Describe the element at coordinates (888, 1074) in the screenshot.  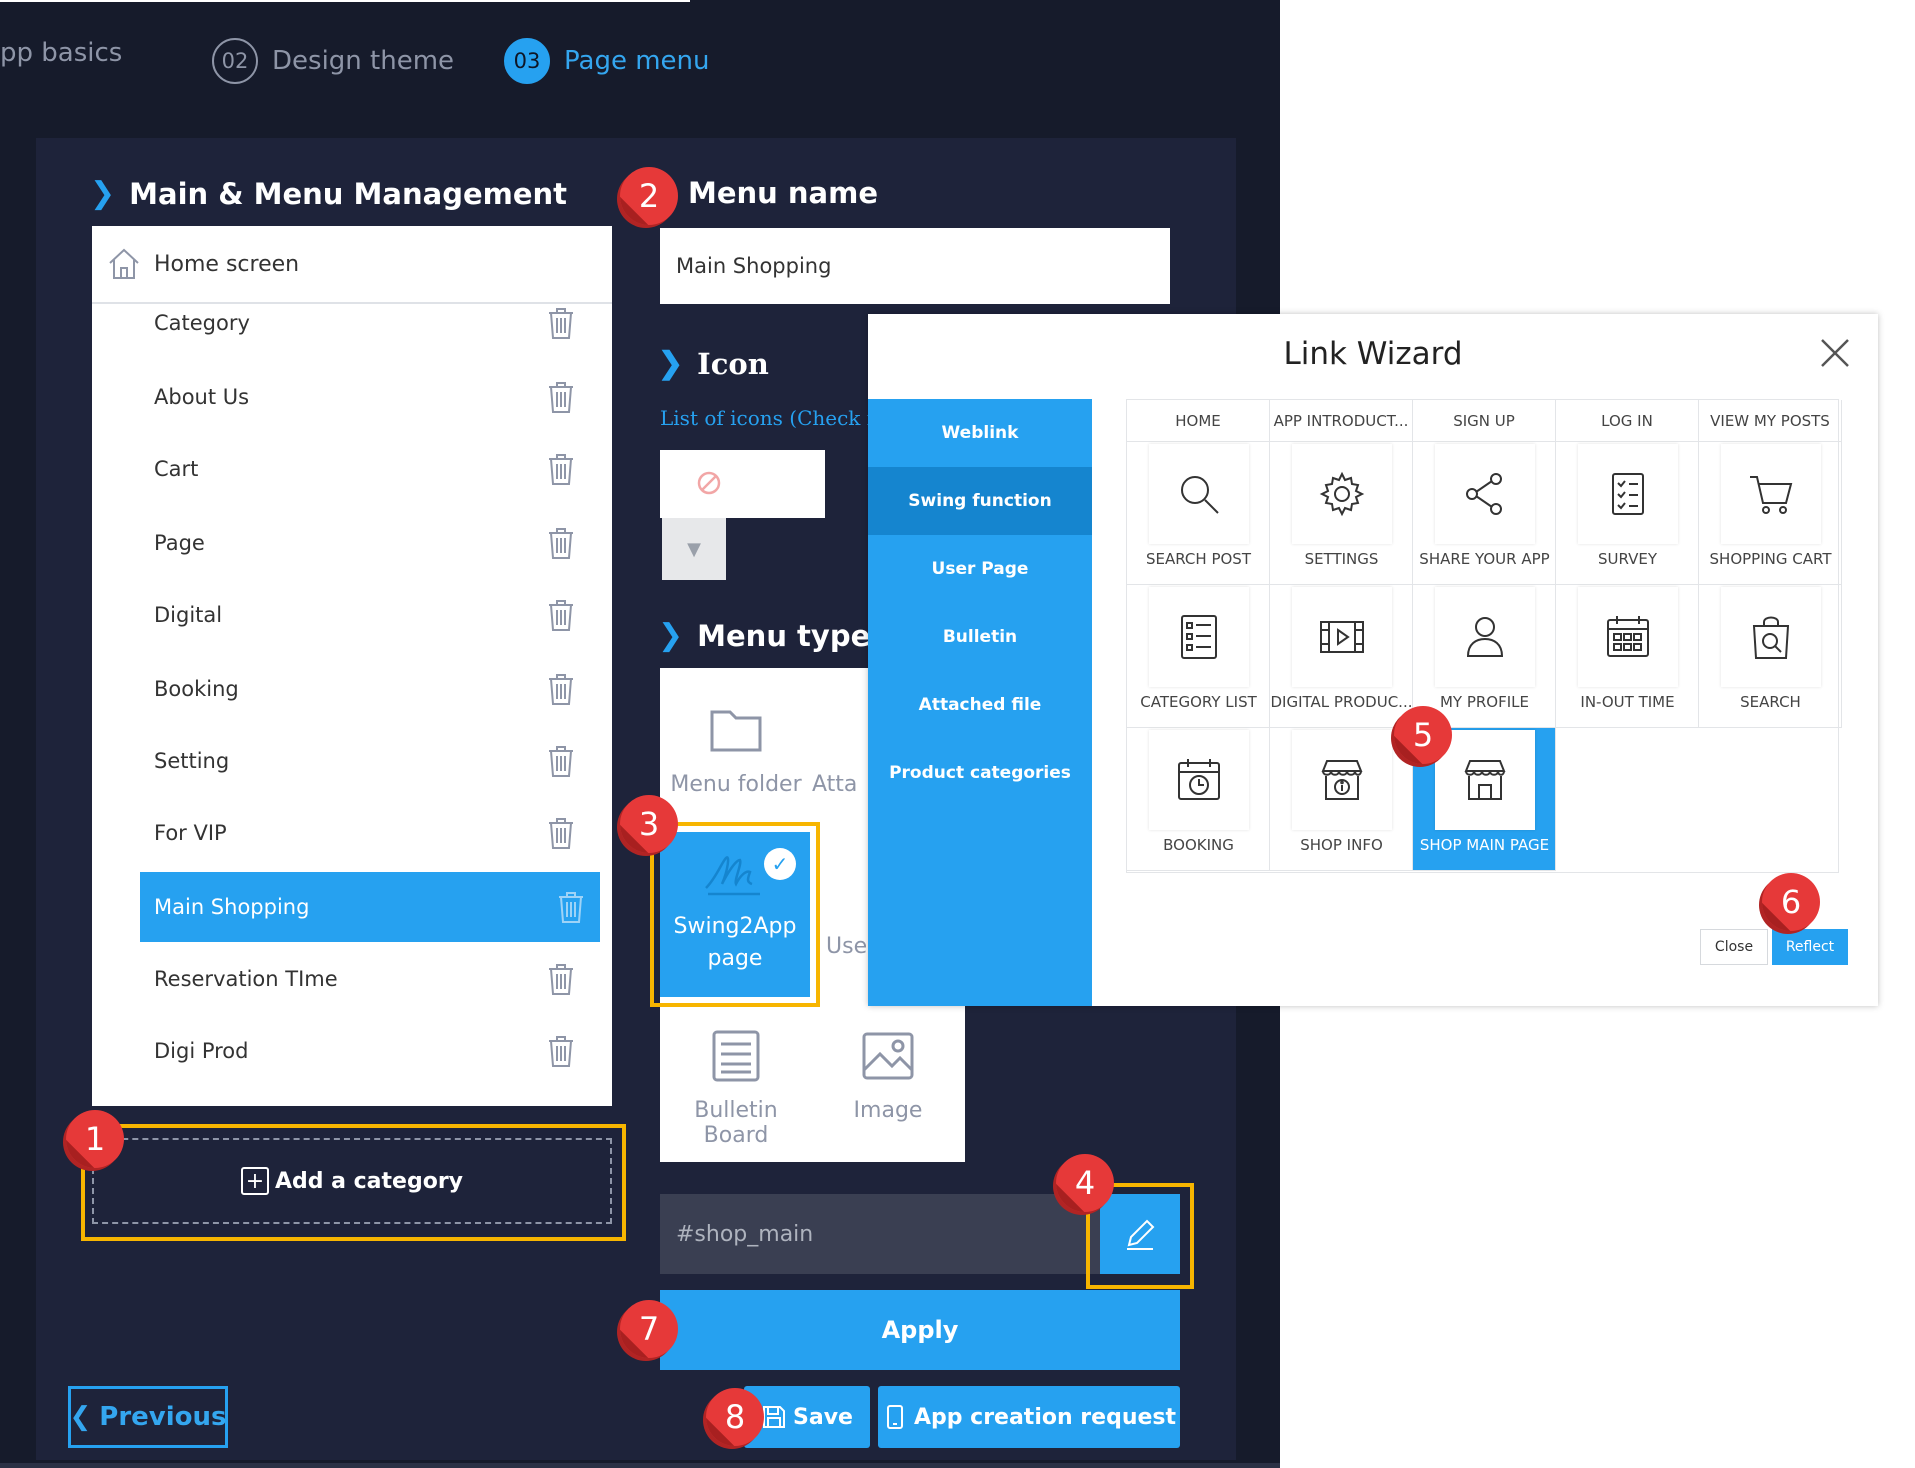
I see `menu-type-image: Image` at that location.